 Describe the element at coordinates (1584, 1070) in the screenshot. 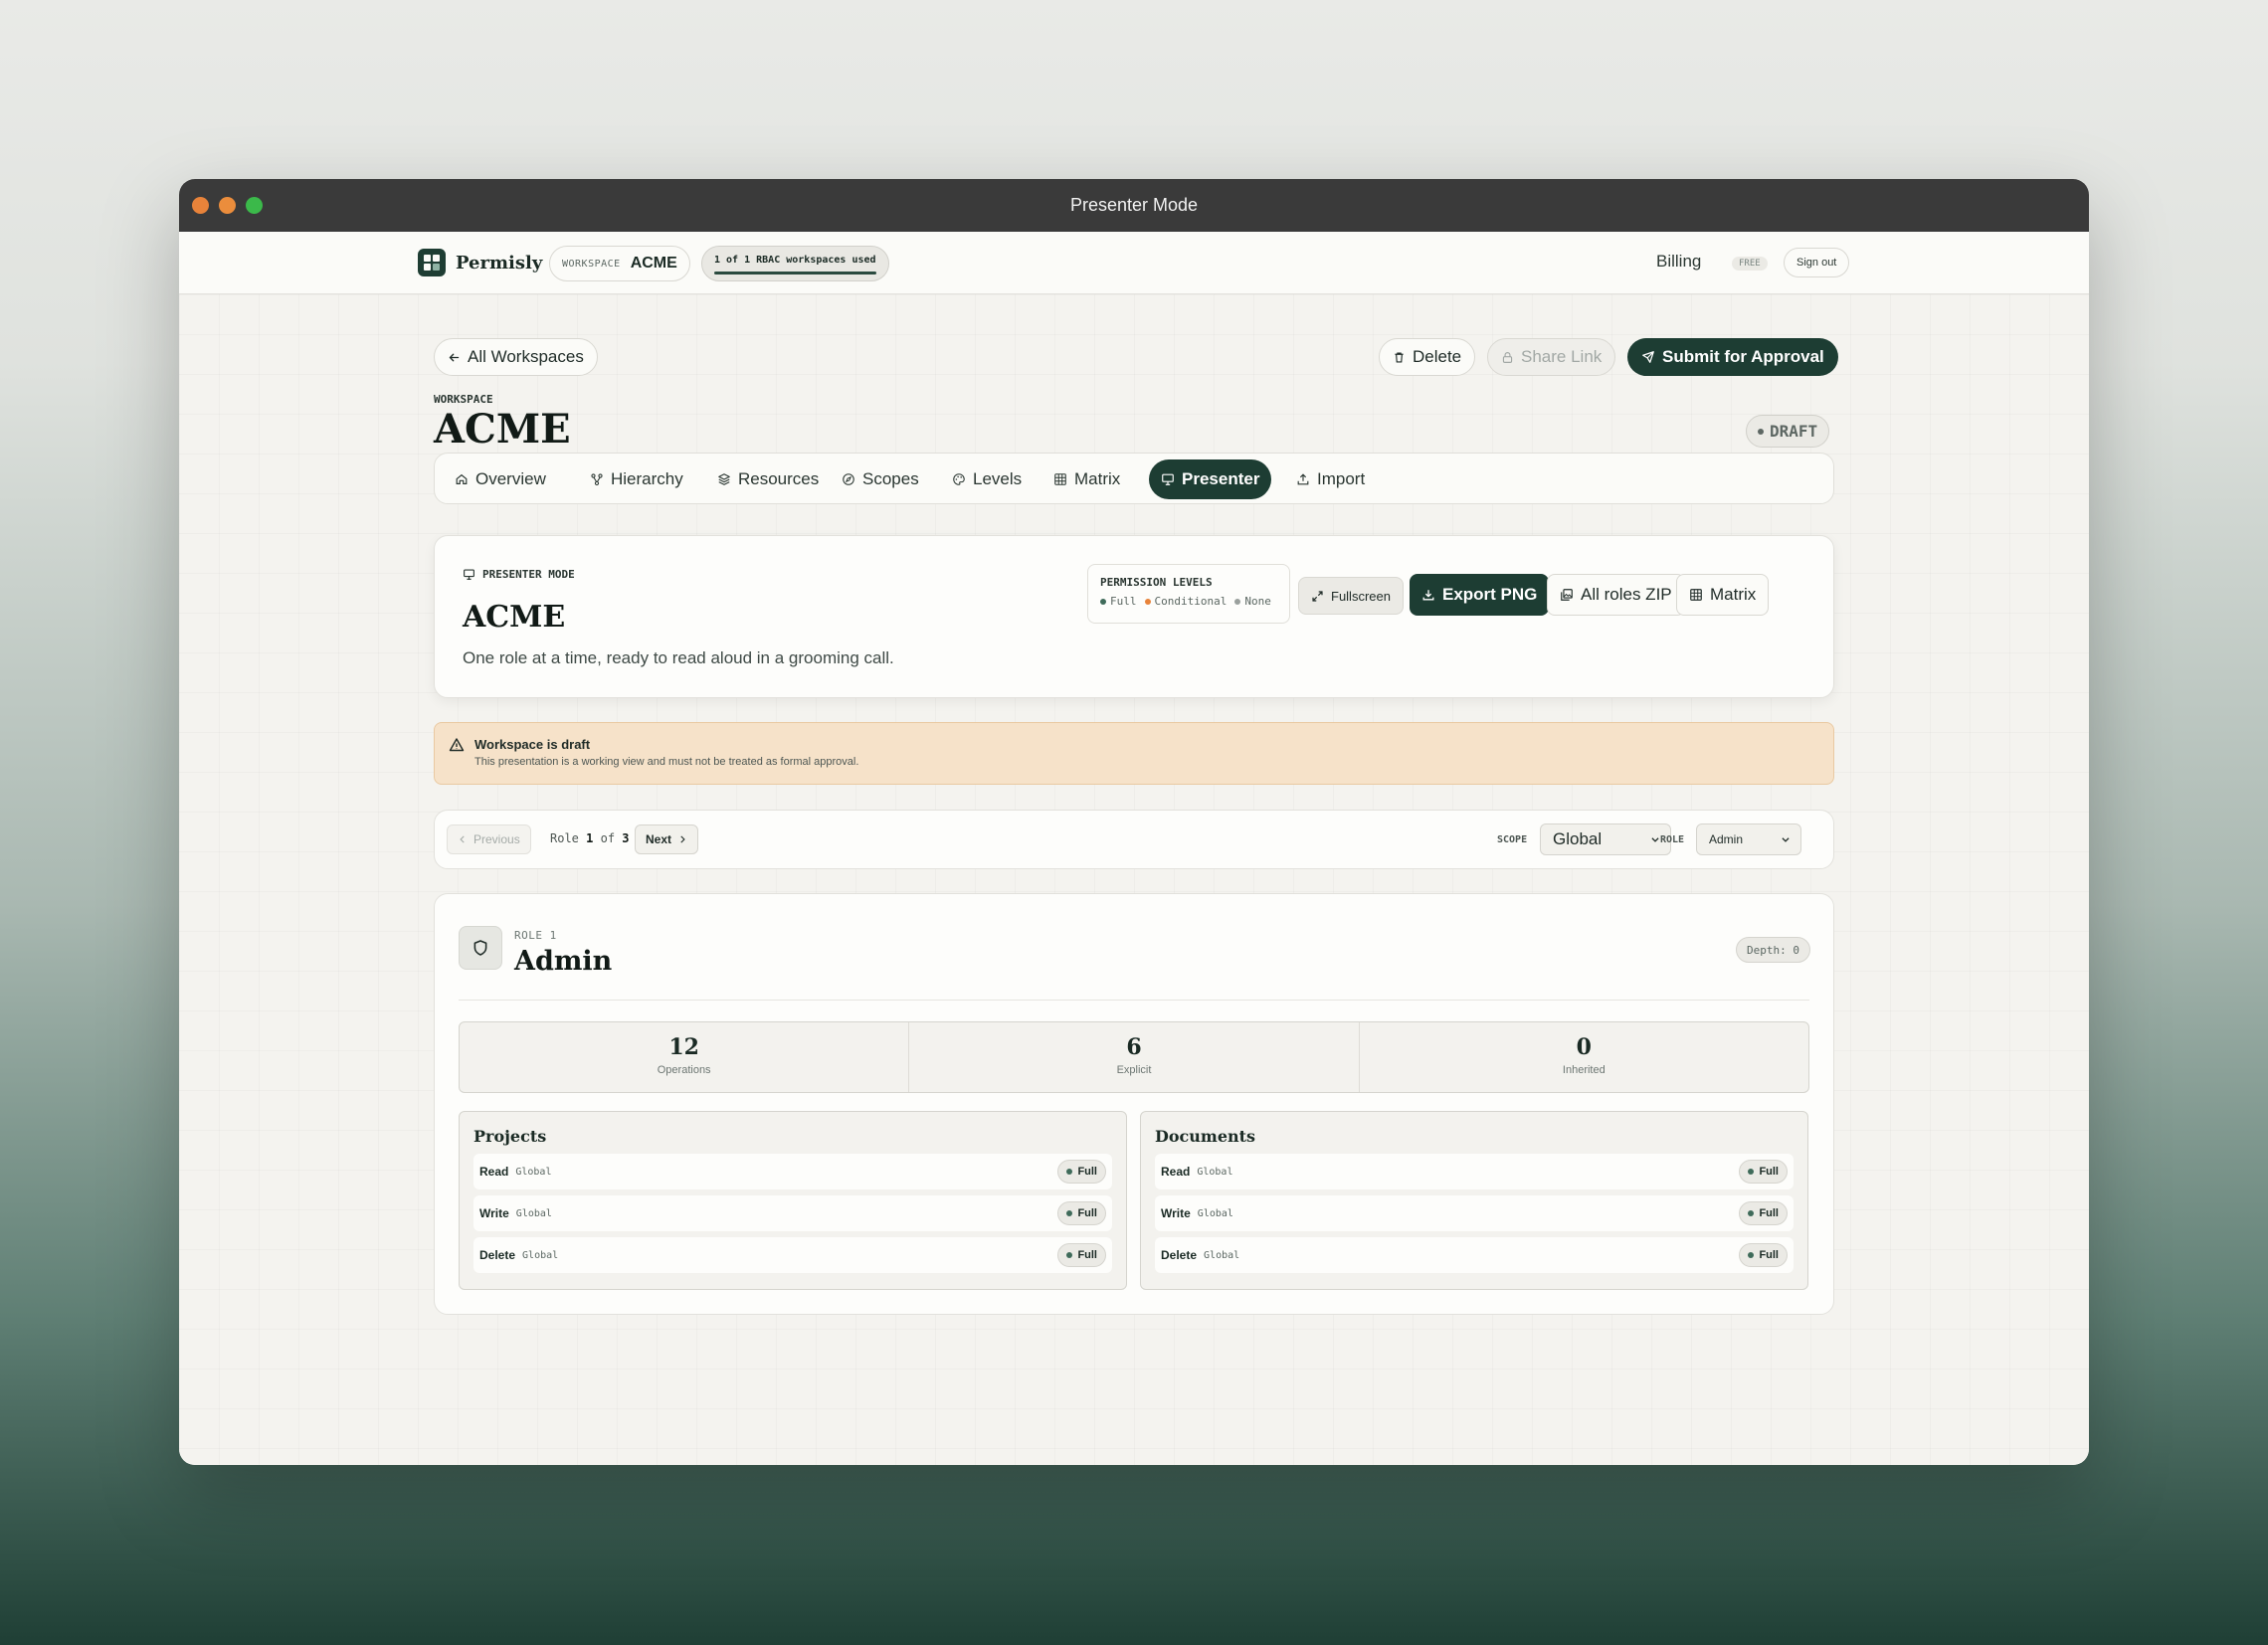

I see `stat-label: Inherited` at that location.